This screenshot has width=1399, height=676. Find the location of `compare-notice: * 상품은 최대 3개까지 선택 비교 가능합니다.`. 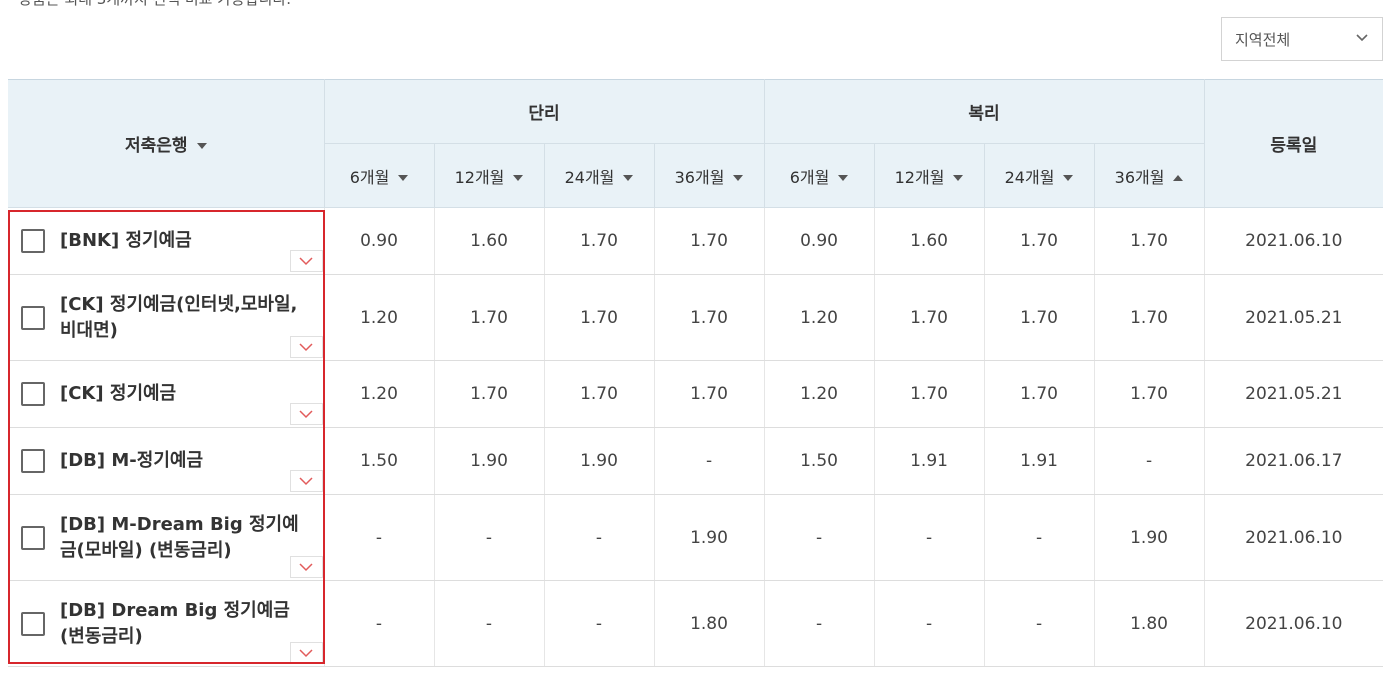

compare-notice: * 상품은 최대 3개까지 선택 비교 가능합니다. is located at coordinates (148, 4).